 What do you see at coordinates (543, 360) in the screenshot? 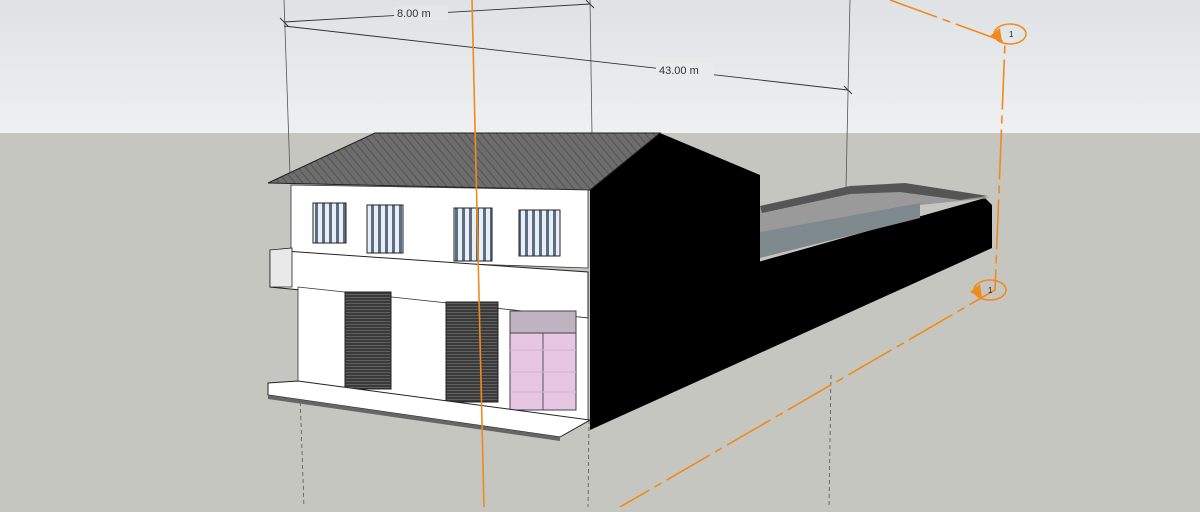
I see `glass-door` at bounding box center [543, 360].